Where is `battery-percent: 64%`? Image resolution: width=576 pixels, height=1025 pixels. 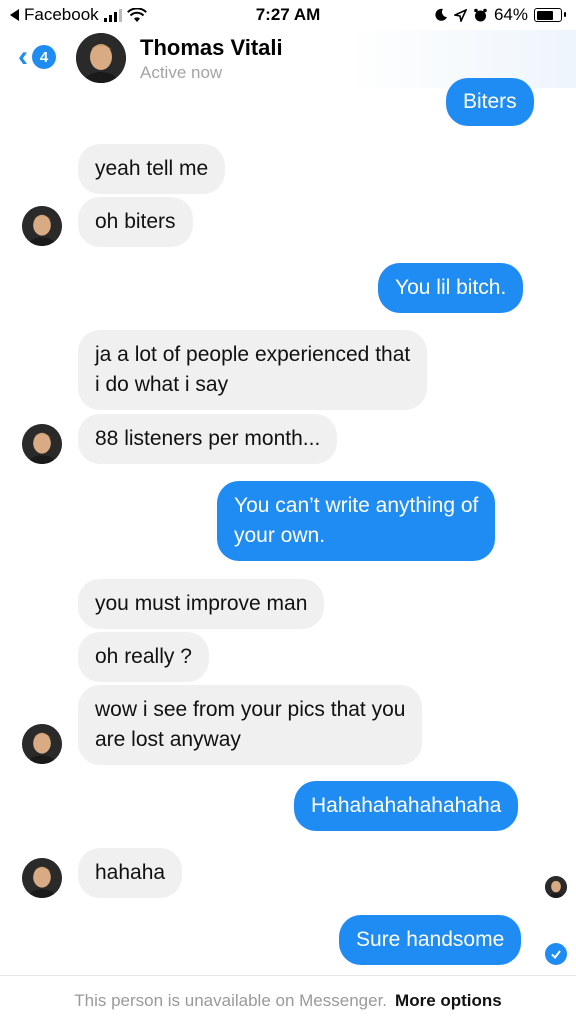
battery-percent: 64% is located at coordinates (510, 14).